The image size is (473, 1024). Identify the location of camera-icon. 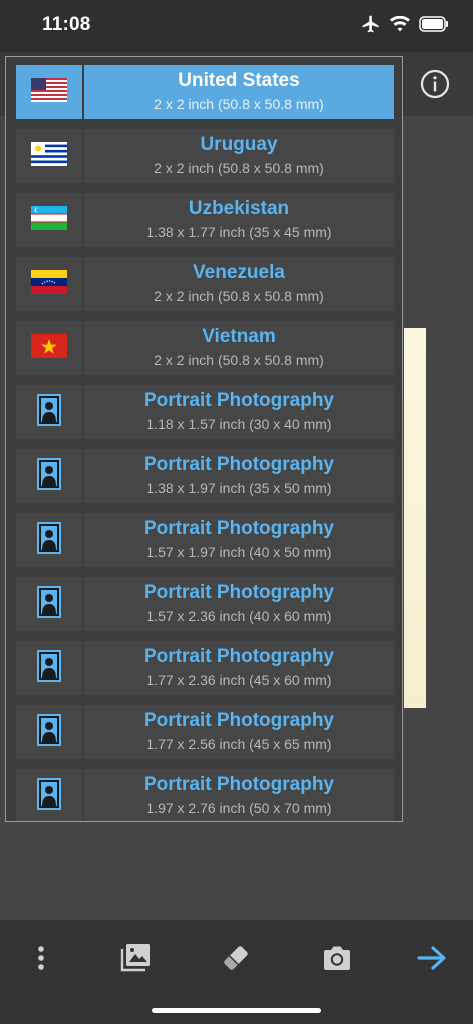
(337, 958).